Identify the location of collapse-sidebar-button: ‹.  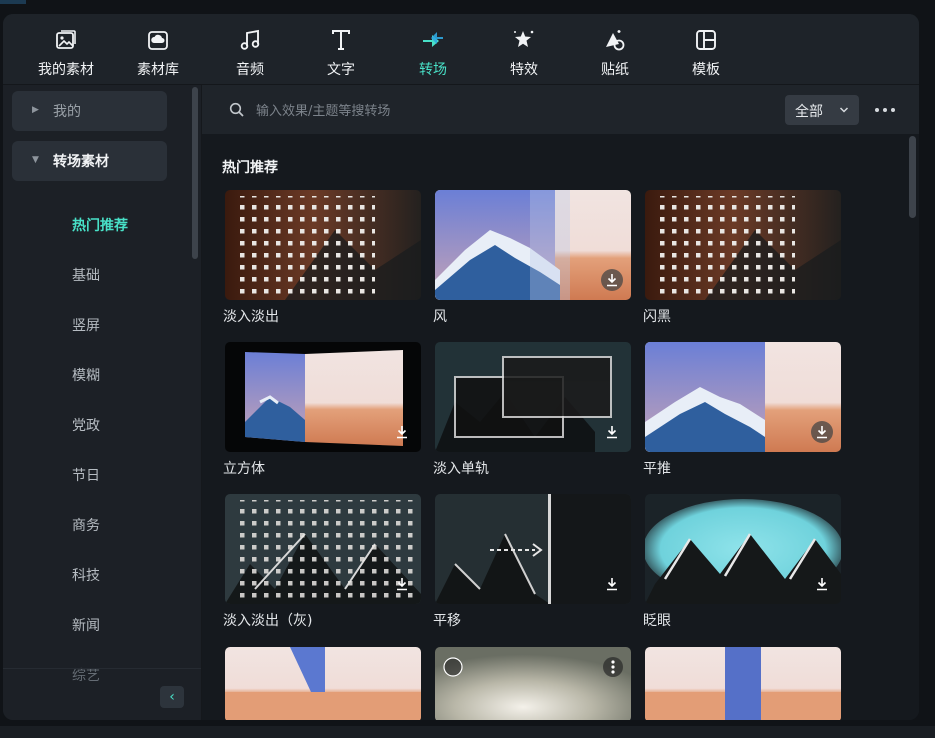
(172, 697).